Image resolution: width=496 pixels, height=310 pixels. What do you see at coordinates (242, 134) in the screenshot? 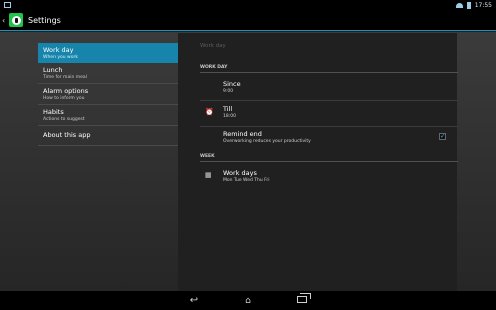
I see `pref-title: Remind end` at bounding box center [242, 134].